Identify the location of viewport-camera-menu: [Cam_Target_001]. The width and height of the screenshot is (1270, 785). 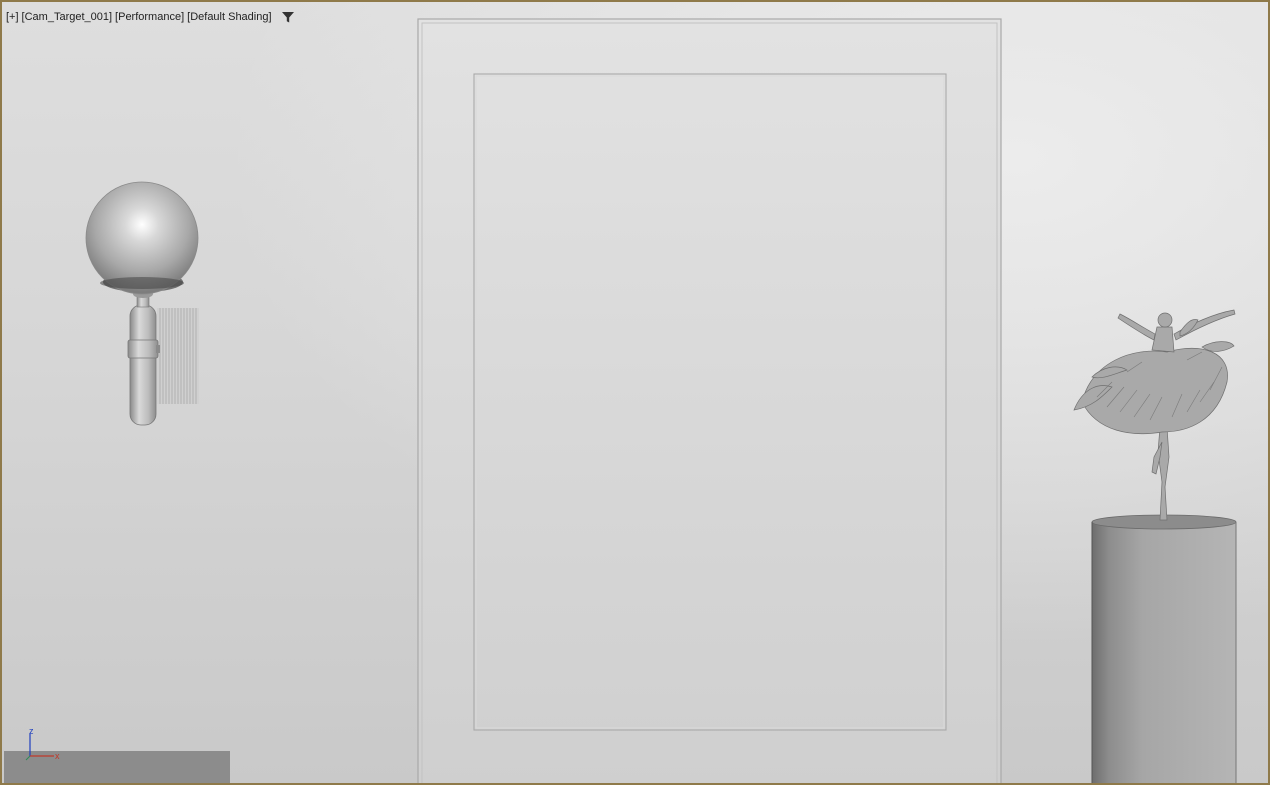
(67, 17).